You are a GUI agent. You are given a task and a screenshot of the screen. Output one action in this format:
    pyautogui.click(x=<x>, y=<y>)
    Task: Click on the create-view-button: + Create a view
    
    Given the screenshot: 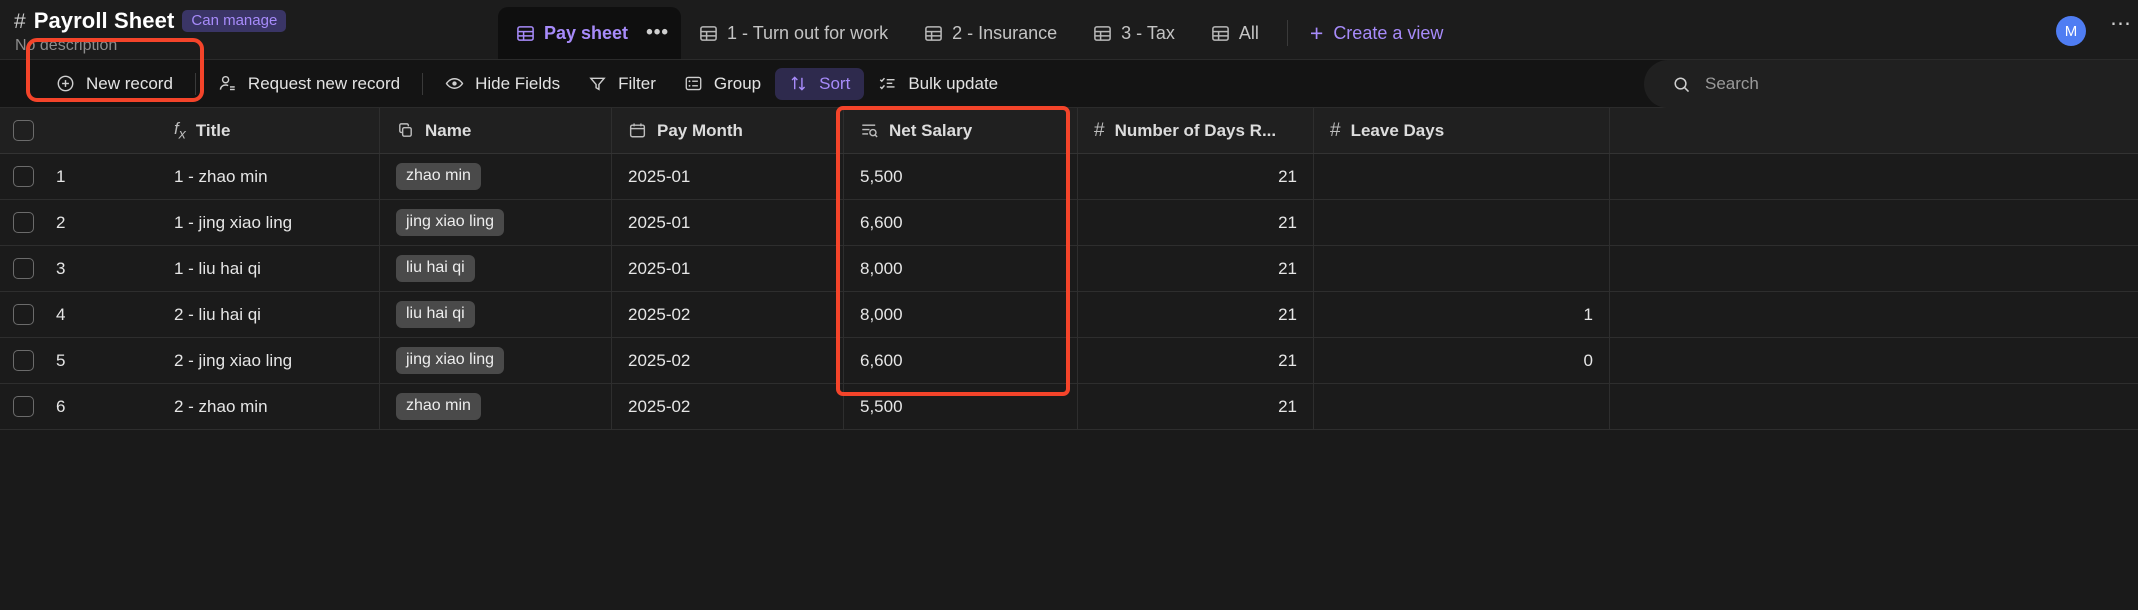 What is the action you would take?
    pyautogui.click(x=1377, y=33)
    